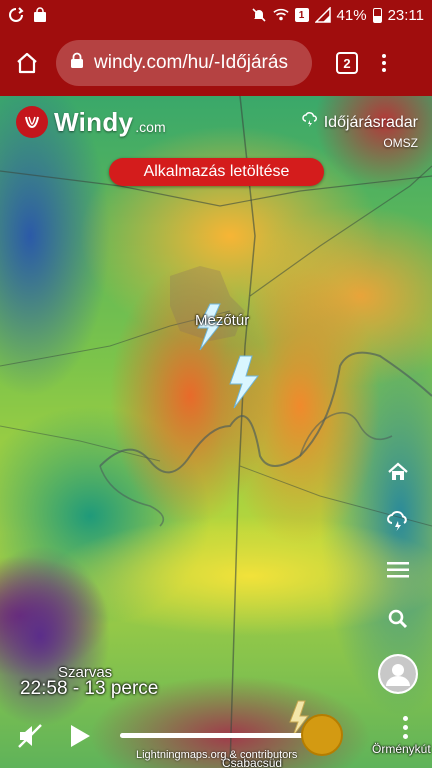  I want to click on logo-text: Windy, so click(94, 121).